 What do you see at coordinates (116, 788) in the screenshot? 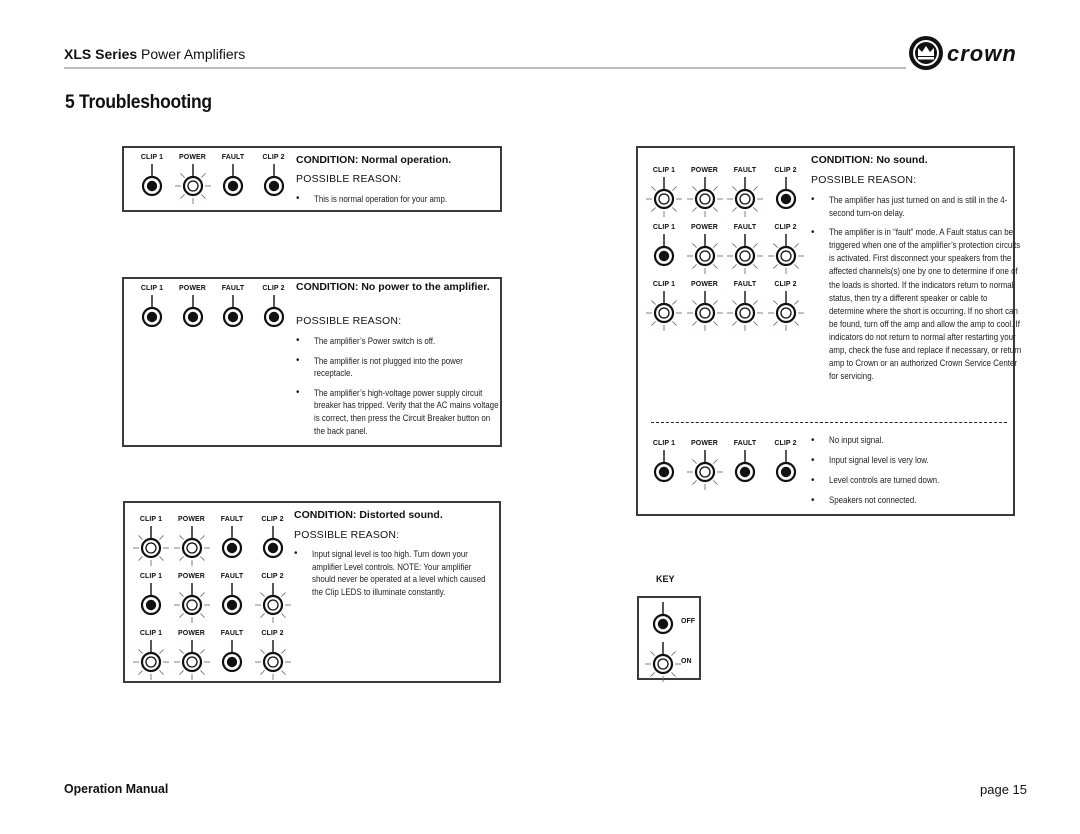
I see `footer-manual-title: Operation Manual` at bounding box center [116, 788].